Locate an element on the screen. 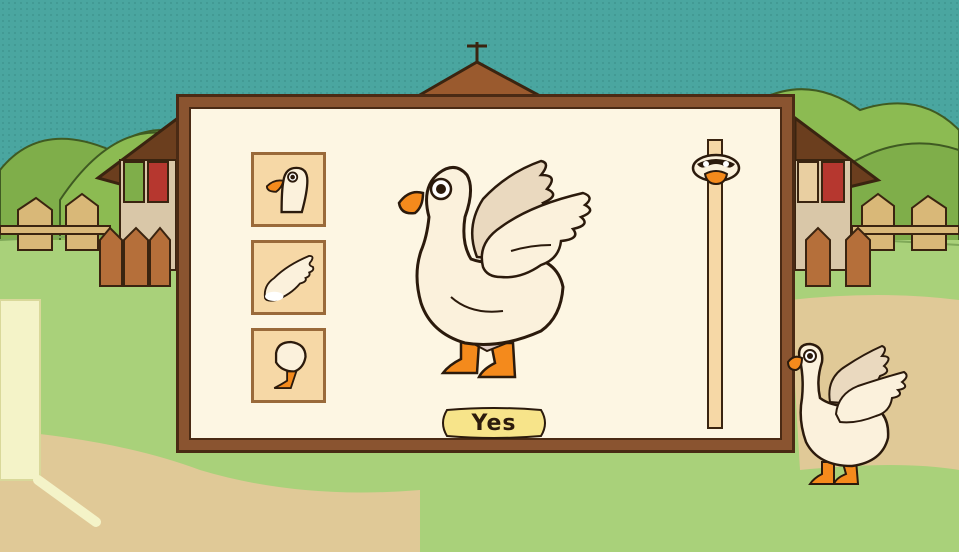  goose-wing-icon is located at coordinates (289, 278).